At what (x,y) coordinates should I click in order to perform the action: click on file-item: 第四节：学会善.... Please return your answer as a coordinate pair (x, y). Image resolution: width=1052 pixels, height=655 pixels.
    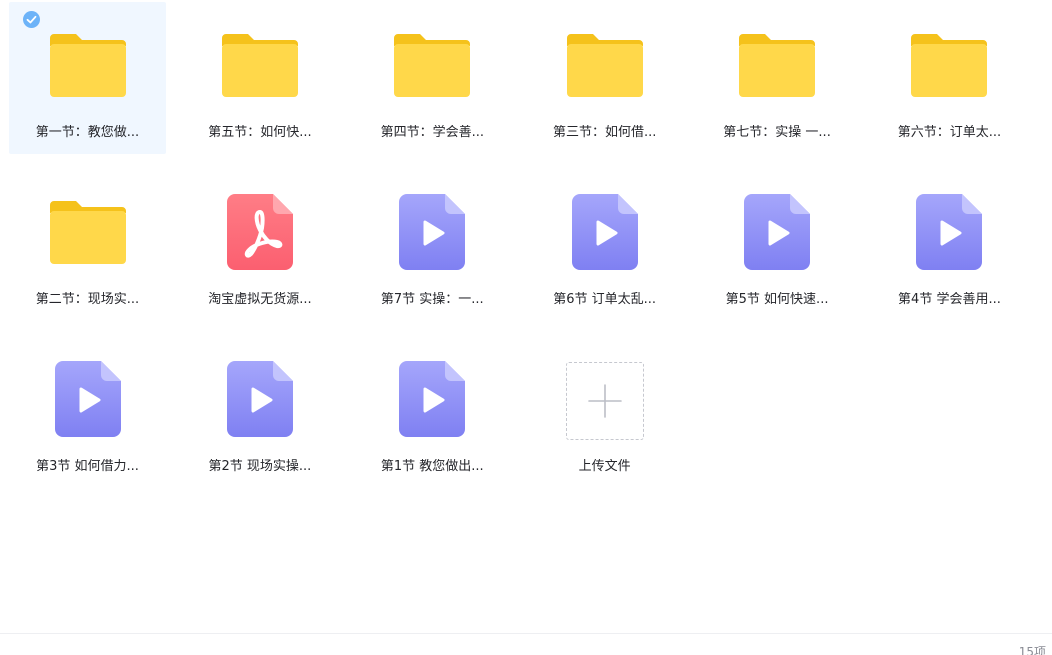
    Looking at the image, I should click on (432, 78).